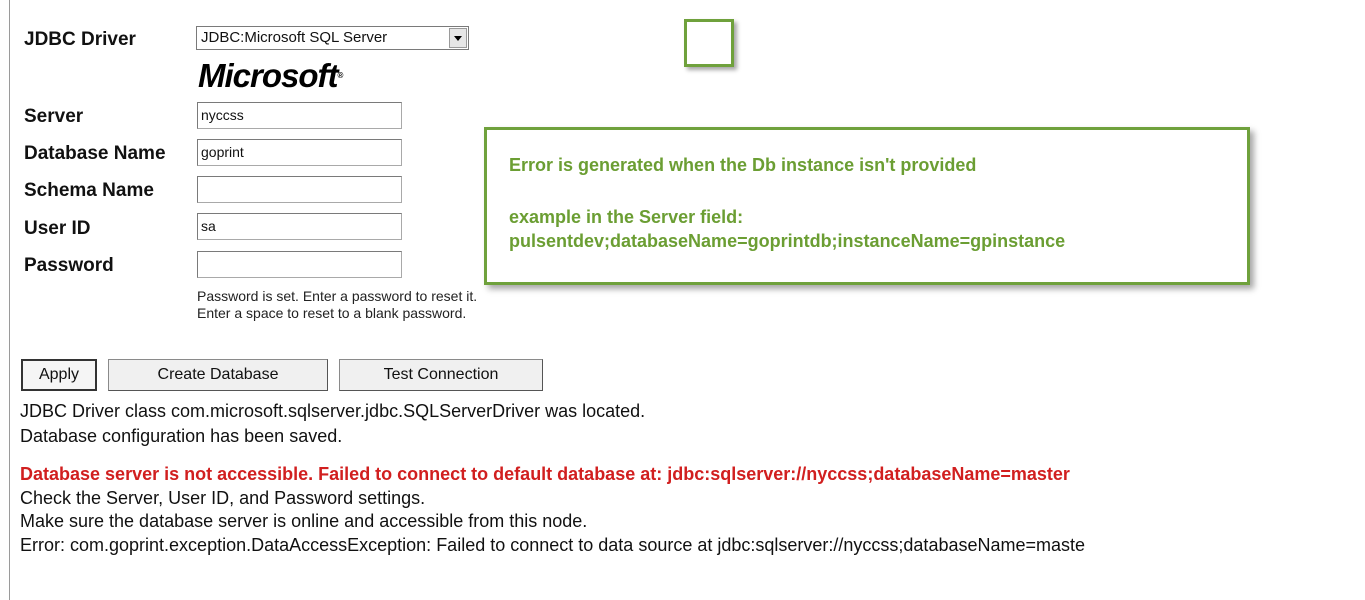  Describe the element at coordinates (299, 115) in the screenshot. I see `server-input: nyccss` at that location.